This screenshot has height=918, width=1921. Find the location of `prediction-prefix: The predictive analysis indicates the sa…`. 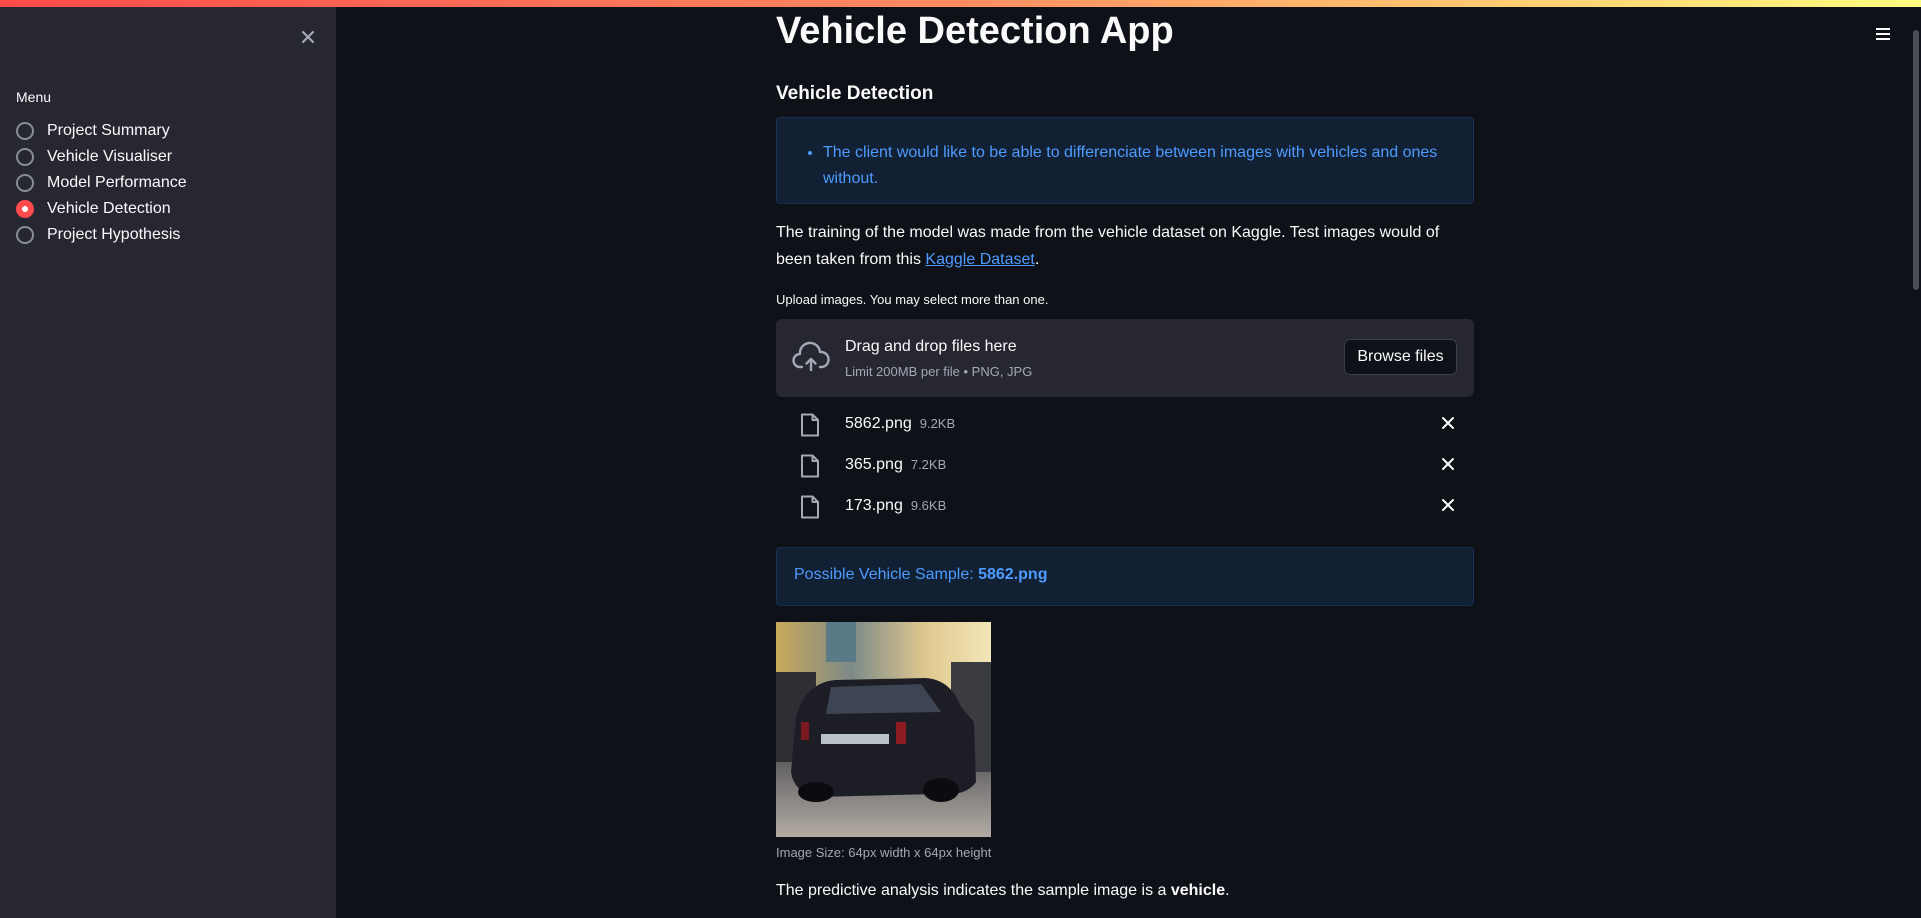

prediction-prefix: The predictive analysis indicates the sa… is located at coordinates (973, 890).